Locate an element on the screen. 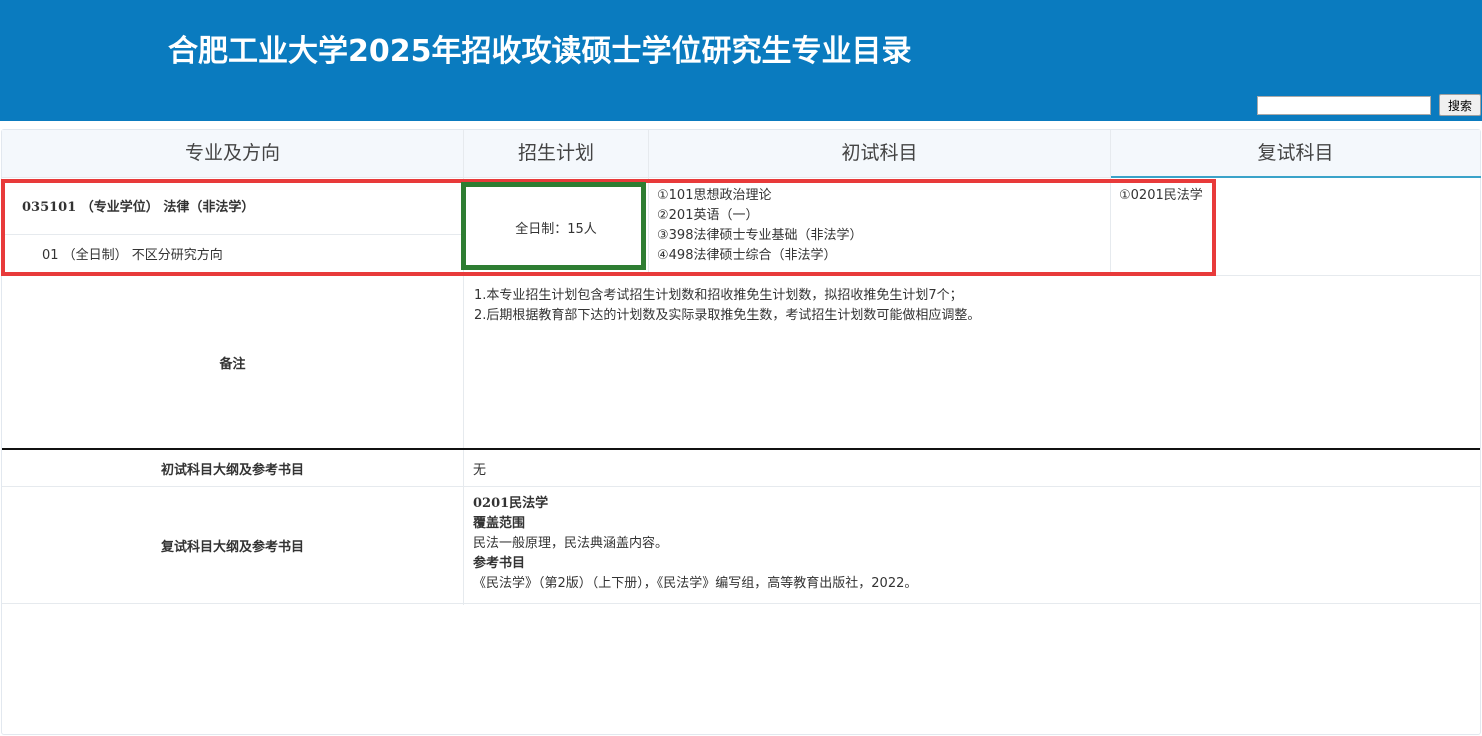  retest-outline-scope-heading: 覆盖范围 is located at coordinates (499, 523).